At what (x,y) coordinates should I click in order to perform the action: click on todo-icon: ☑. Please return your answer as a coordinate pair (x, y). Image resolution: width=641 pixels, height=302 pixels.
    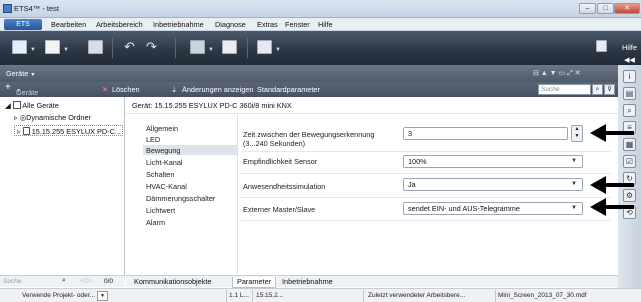
    Looking at the image, I should click on (629, 161).